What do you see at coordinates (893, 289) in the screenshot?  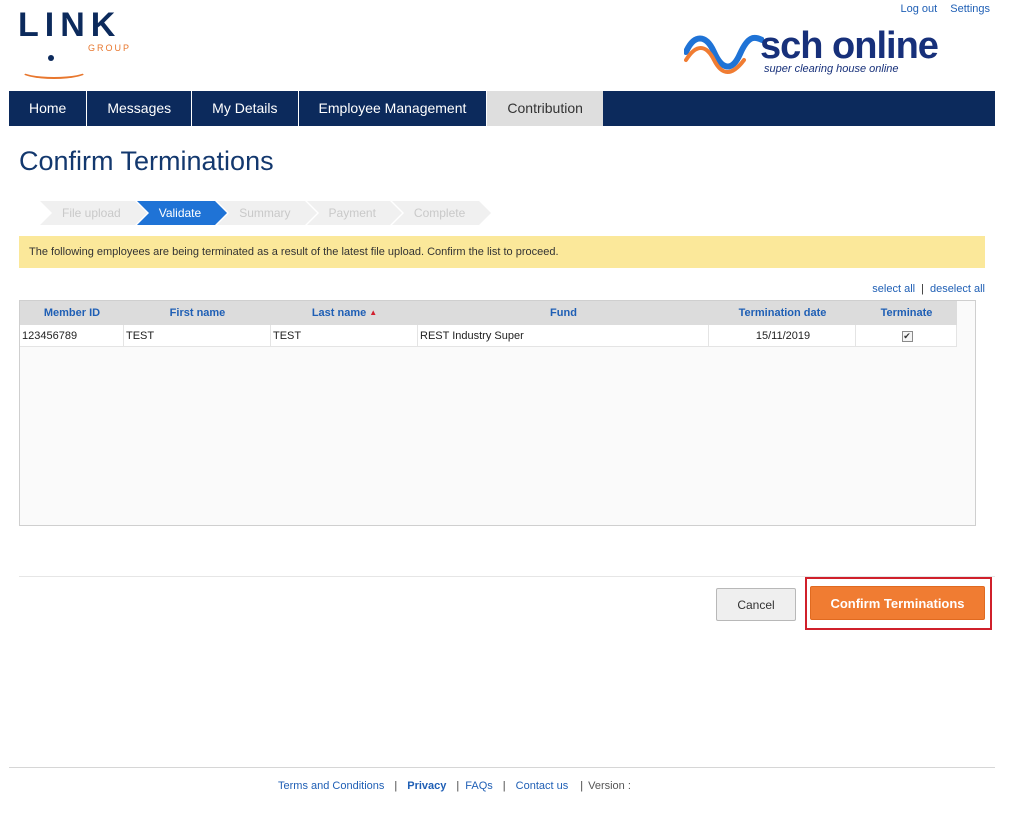 I see `select-all-link: select all` at bounding box center [893, 289].